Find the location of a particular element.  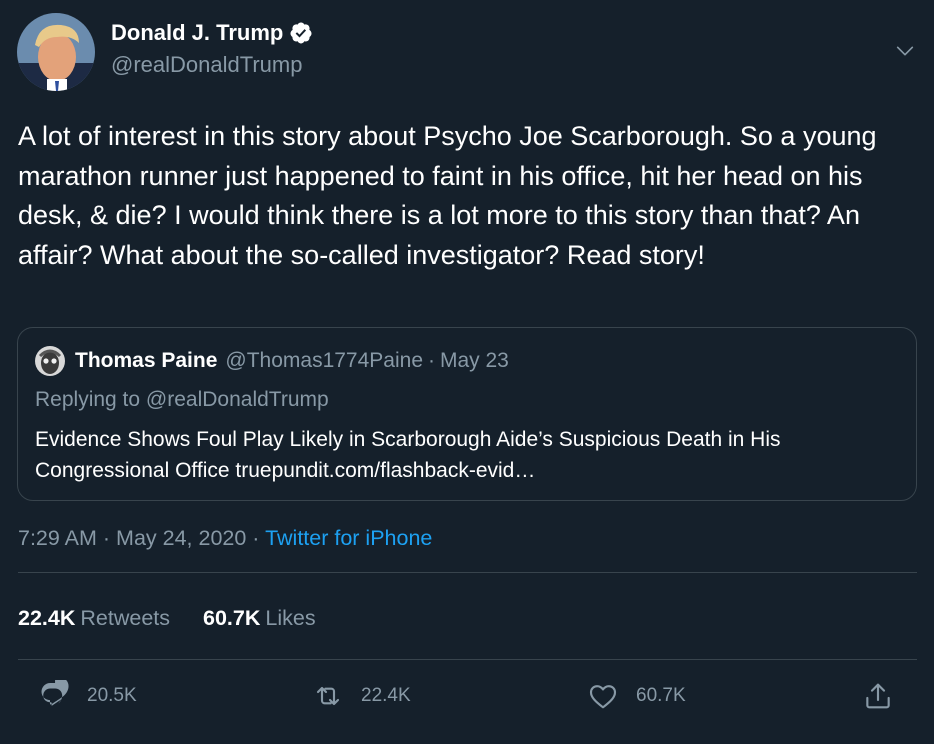

likes-label: Likes is located at coordinates (290, 618).